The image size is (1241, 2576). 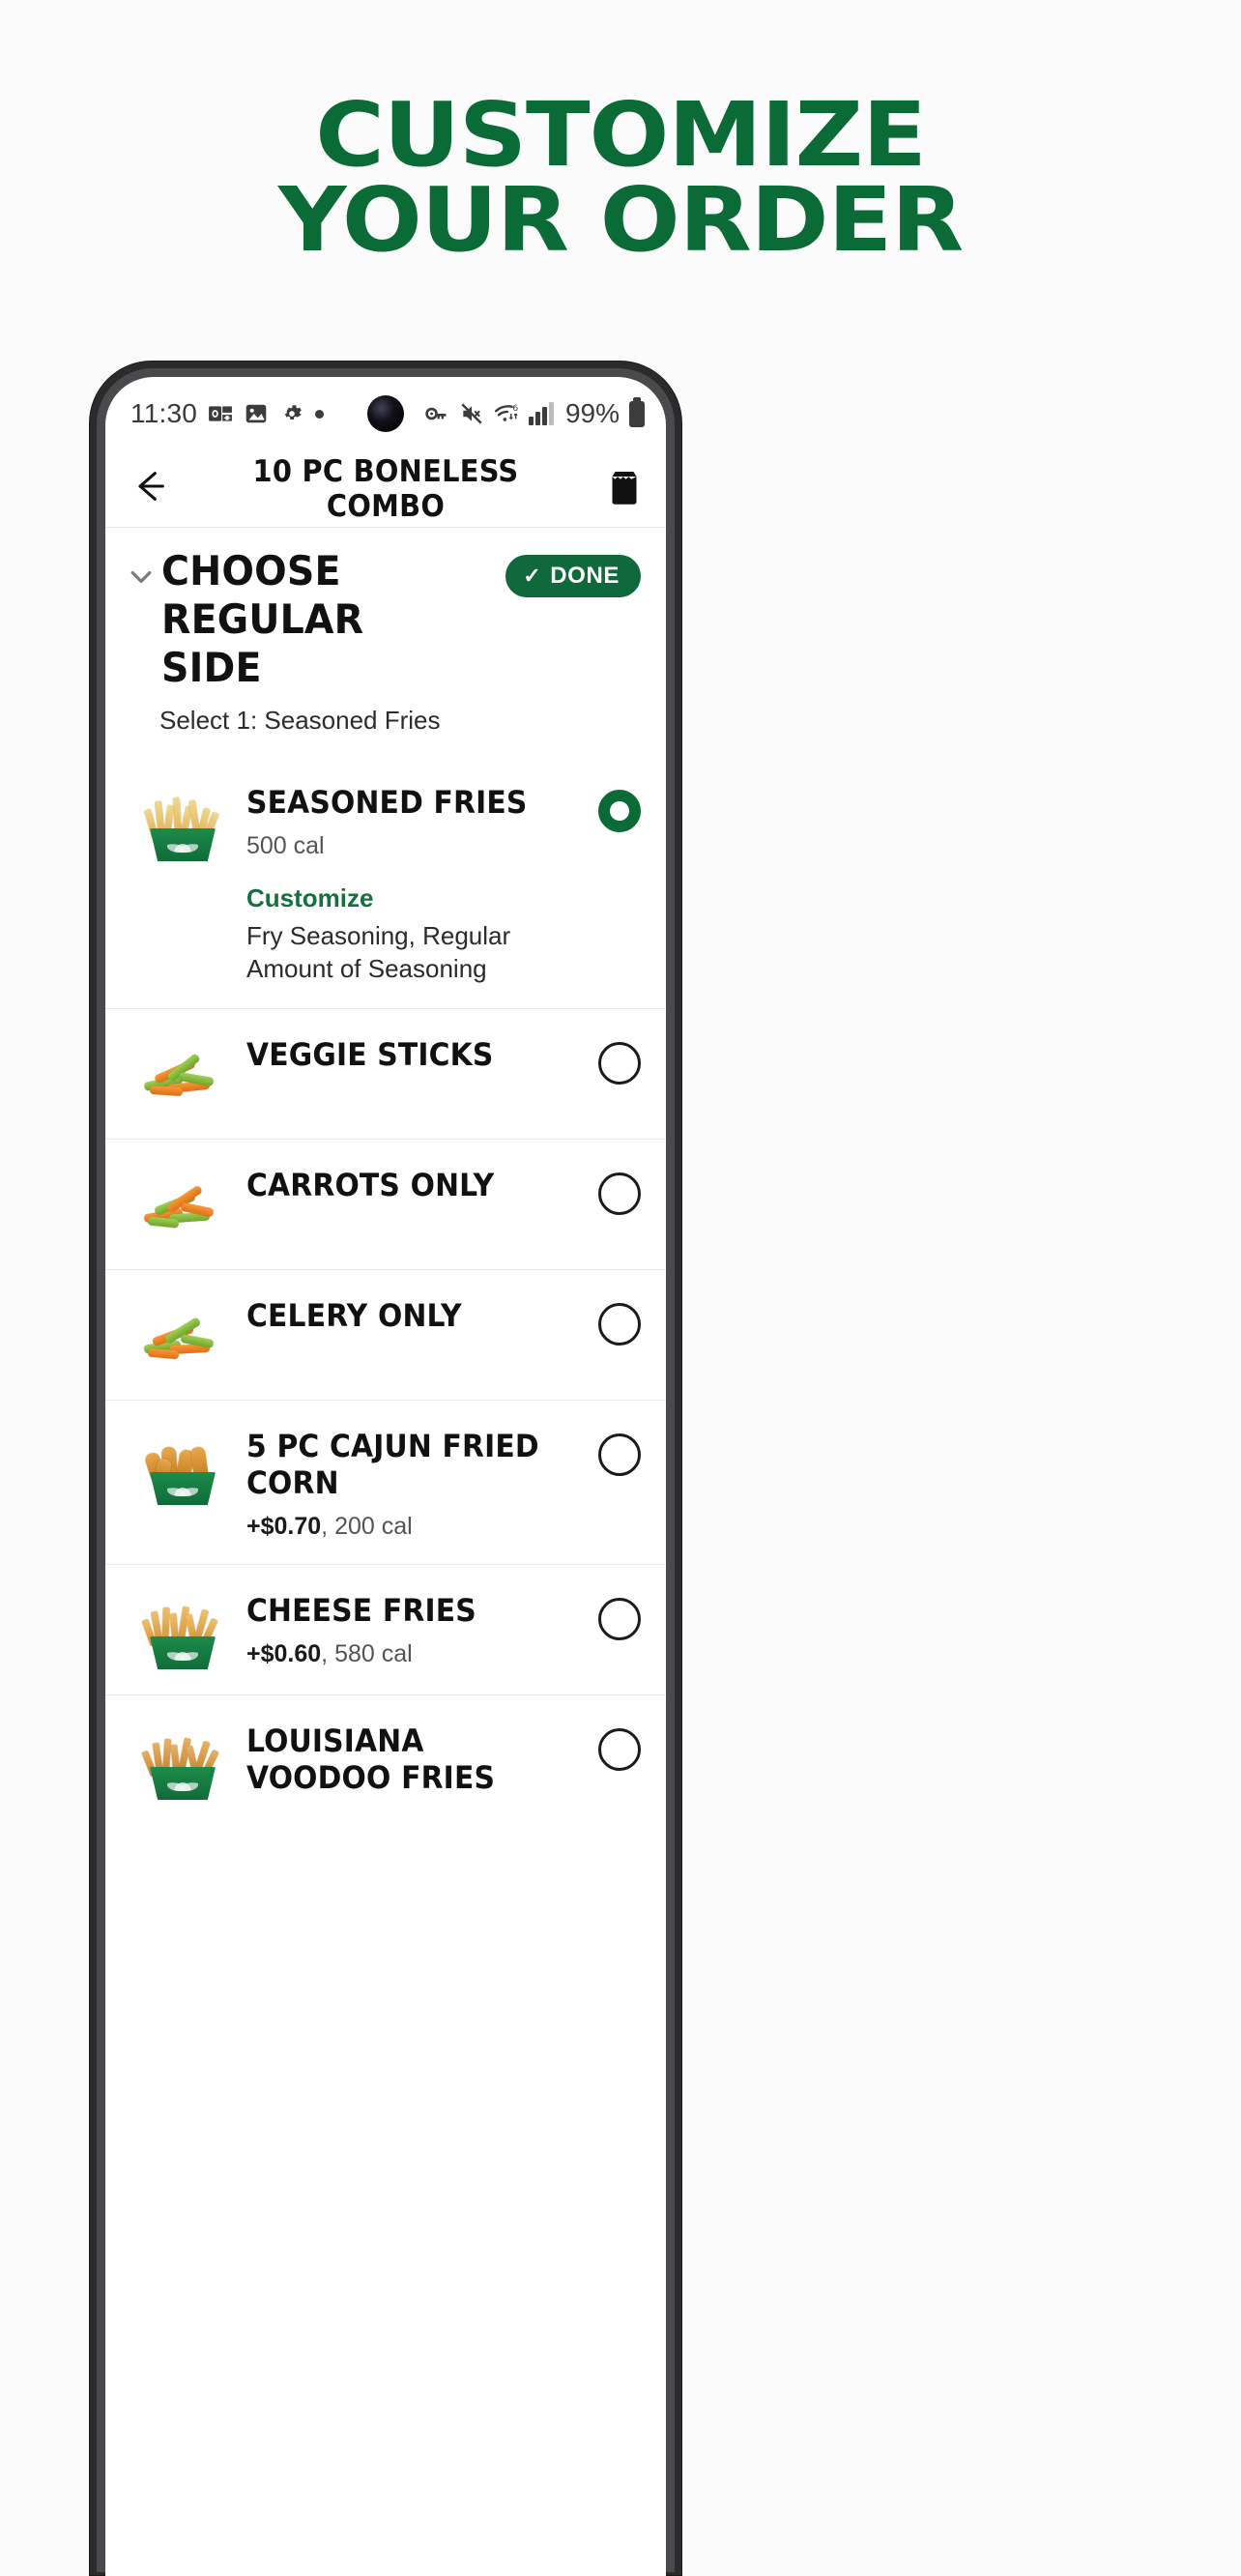 What do you see at coordinates (417, 1654) in the screenshot?
I see `option-meta: +$0.60, 580 cal` at bounding box center [417, 1654].